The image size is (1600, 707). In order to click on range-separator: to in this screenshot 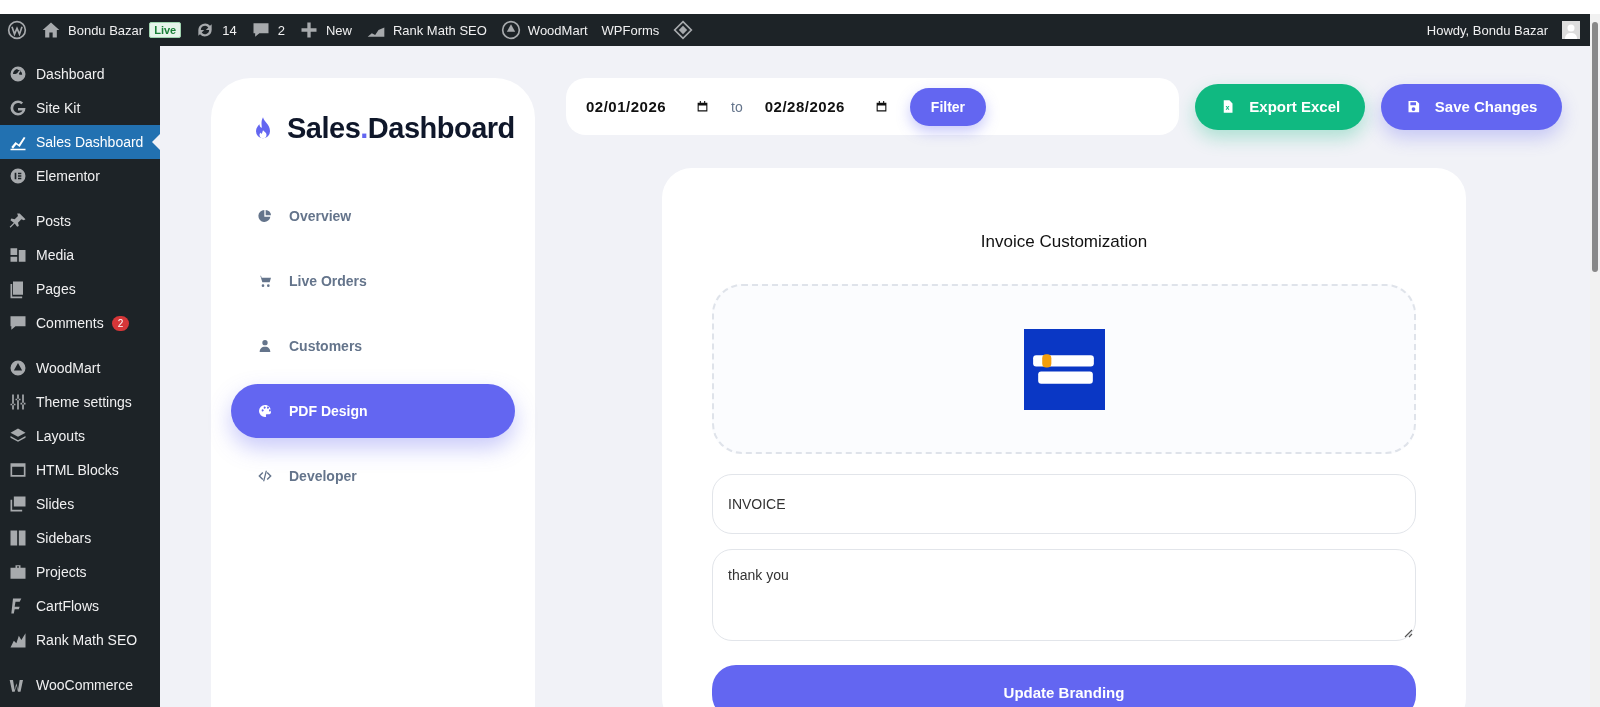, I will do `click(737, 106)`.